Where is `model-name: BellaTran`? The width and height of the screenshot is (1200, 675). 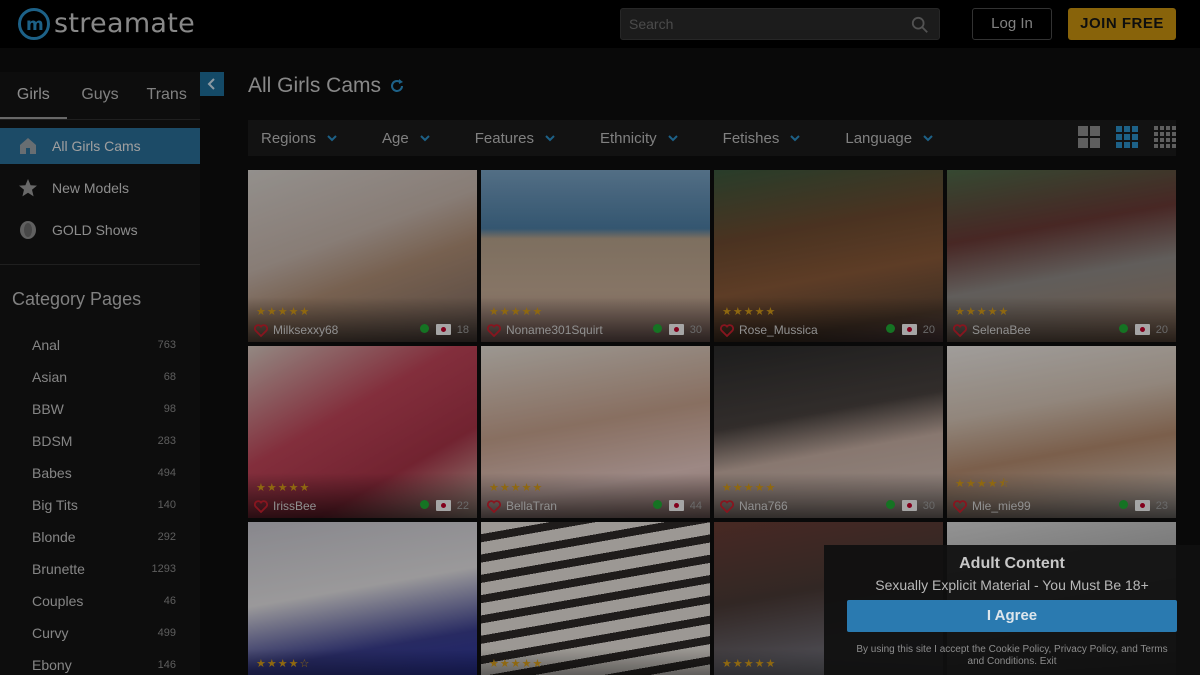 model-name: BellaTran is located at coordinates (531, 506).